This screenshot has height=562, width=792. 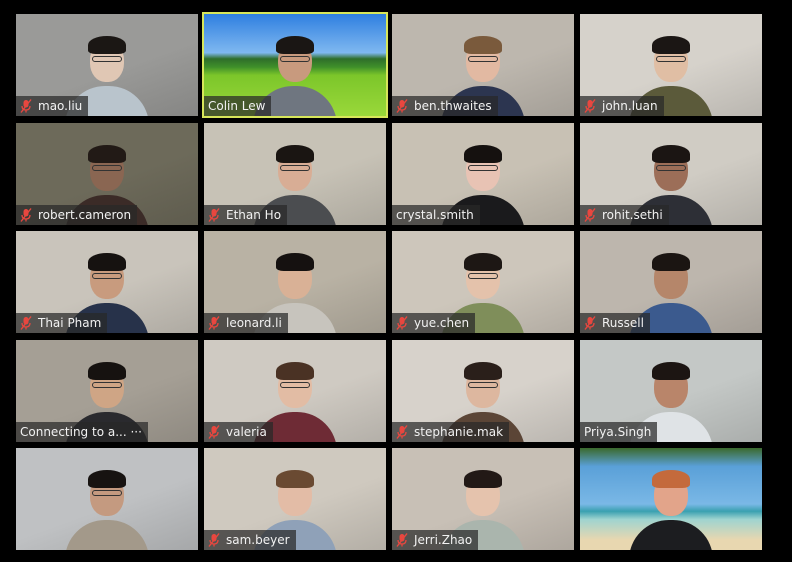 I want to click on name-label: stephanie.mak, so click(x=451, y=431).